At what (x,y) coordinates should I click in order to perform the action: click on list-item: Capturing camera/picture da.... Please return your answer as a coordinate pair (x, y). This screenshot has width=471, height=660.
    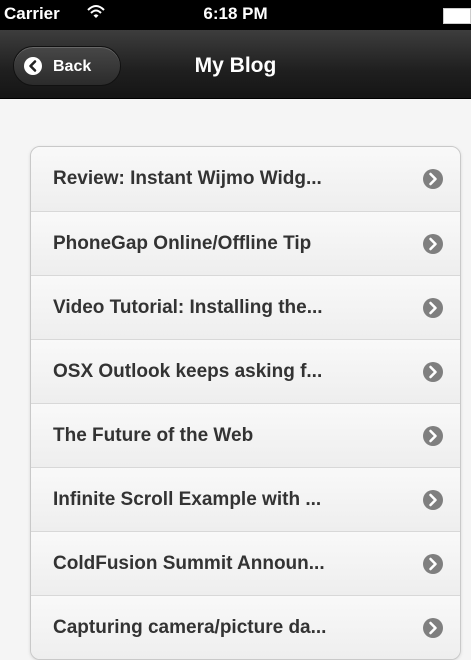
    Looking at the image, I should click on (245, 627).